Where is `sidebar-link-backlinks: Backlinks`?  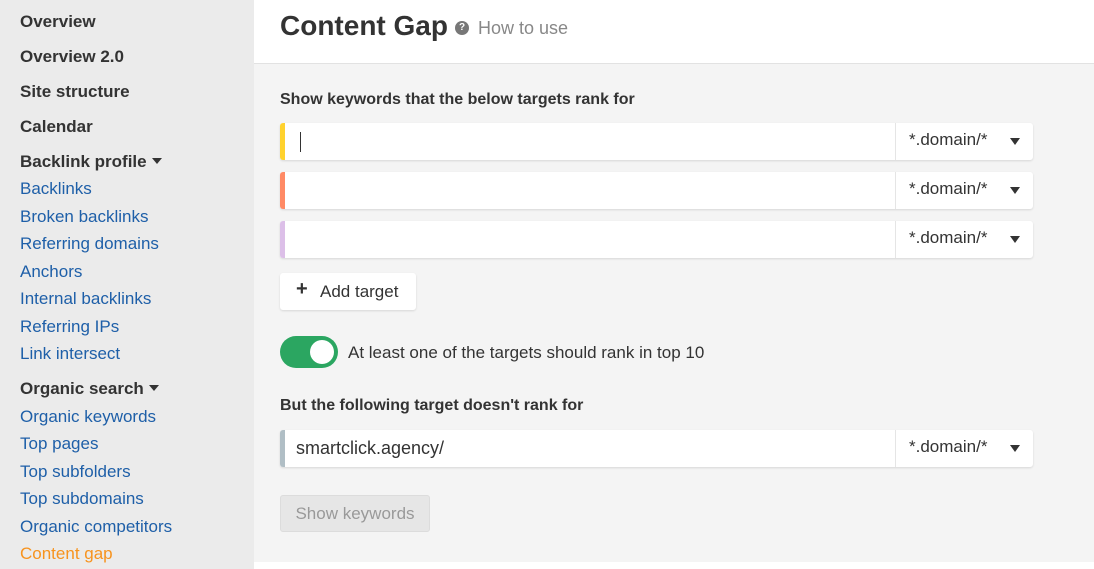
sidebar-link-backlinks: Backlinks is located at coordinates (56, 189).